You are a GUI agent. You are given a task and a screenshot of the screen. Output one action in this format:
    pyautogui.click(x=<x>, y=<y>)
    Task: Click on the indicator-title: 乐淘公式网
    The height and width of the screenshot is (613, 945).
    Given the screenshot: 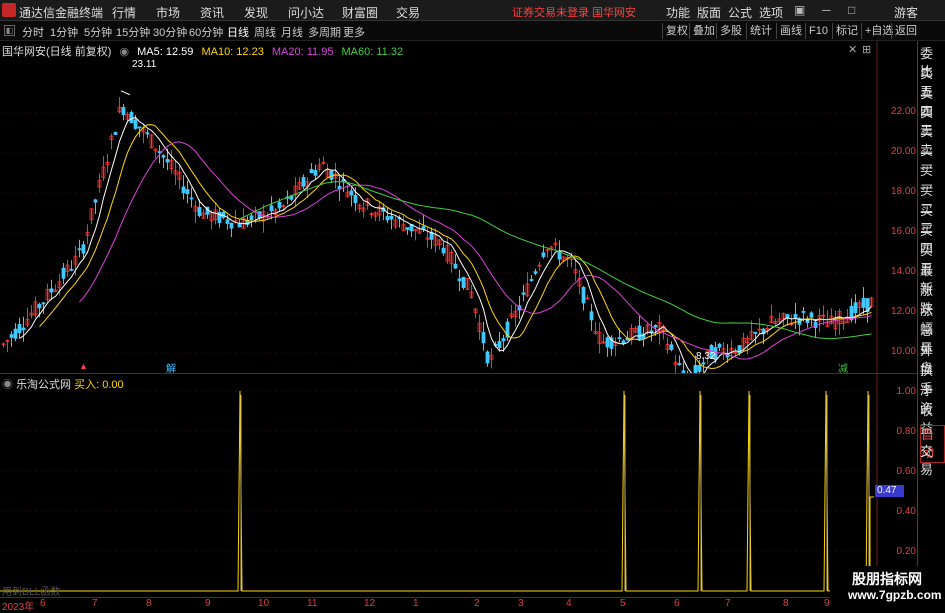 What is the action you would take?
    pyautogui.click(x=43, y=385)
    